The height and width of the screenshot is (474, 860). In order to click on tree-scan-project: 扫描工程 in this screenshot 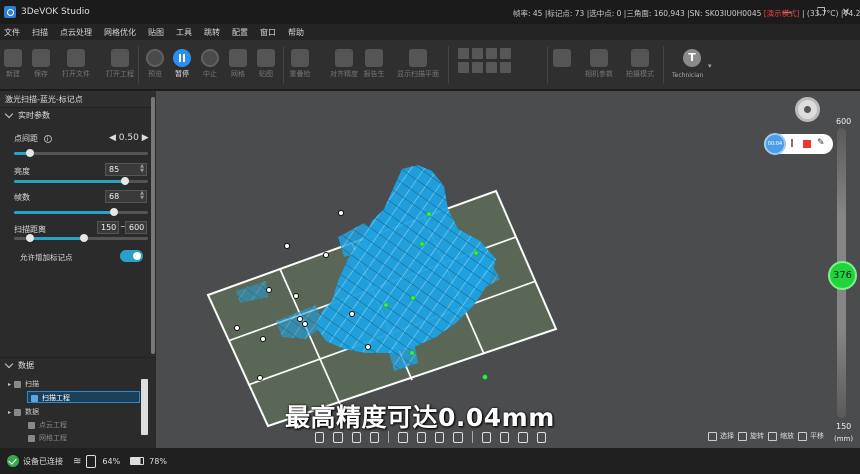, I will do `click(50, 398)`.